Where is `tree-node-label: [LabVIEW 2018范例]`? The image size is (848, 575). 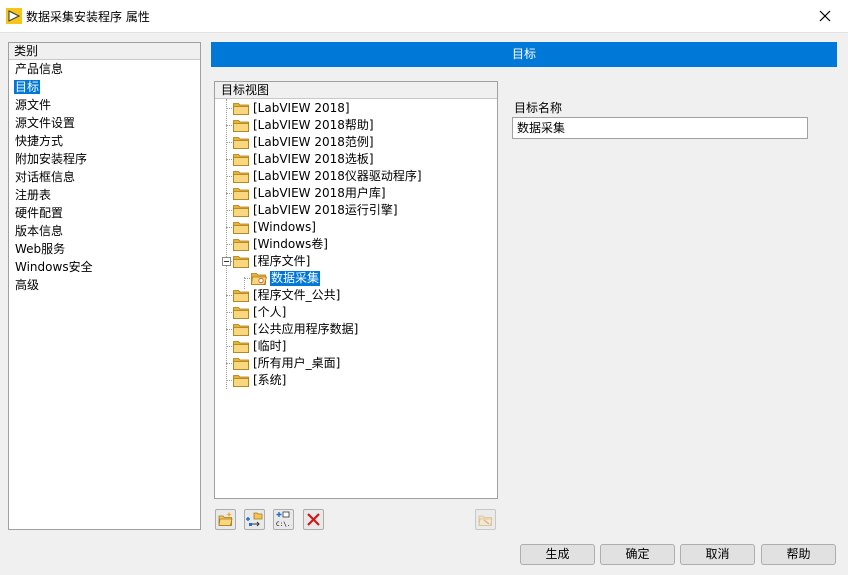
tree-node-label: [LabVIEW 2018范例] is located at coordinates (313, 142).